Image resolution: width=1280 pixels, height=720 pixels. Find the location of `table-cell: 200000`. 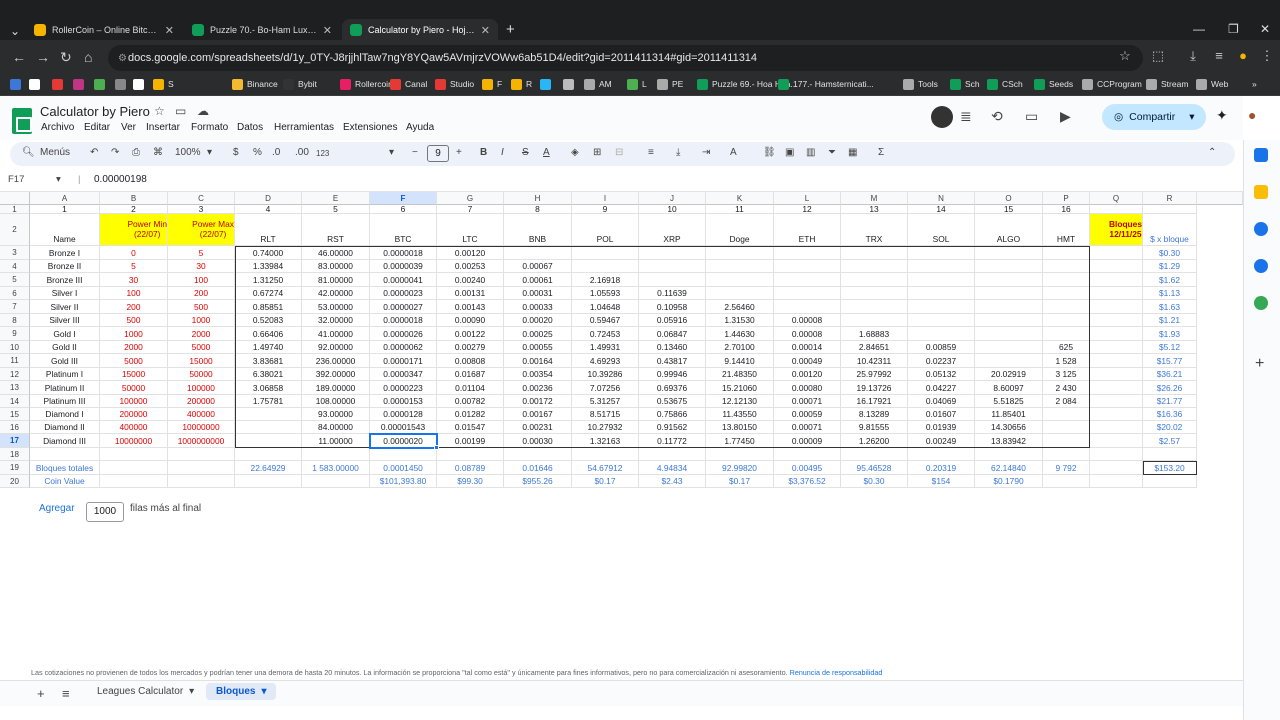

table-cell: 200000 is located at coordinates (134, 414).